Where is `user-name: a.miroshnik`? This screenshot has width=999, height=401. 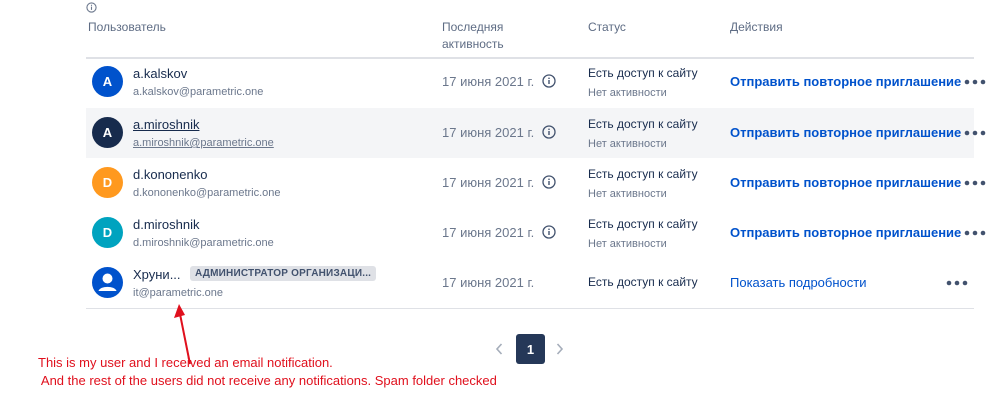
user-name: a.miroshnik is located at coordinates (166, 124).